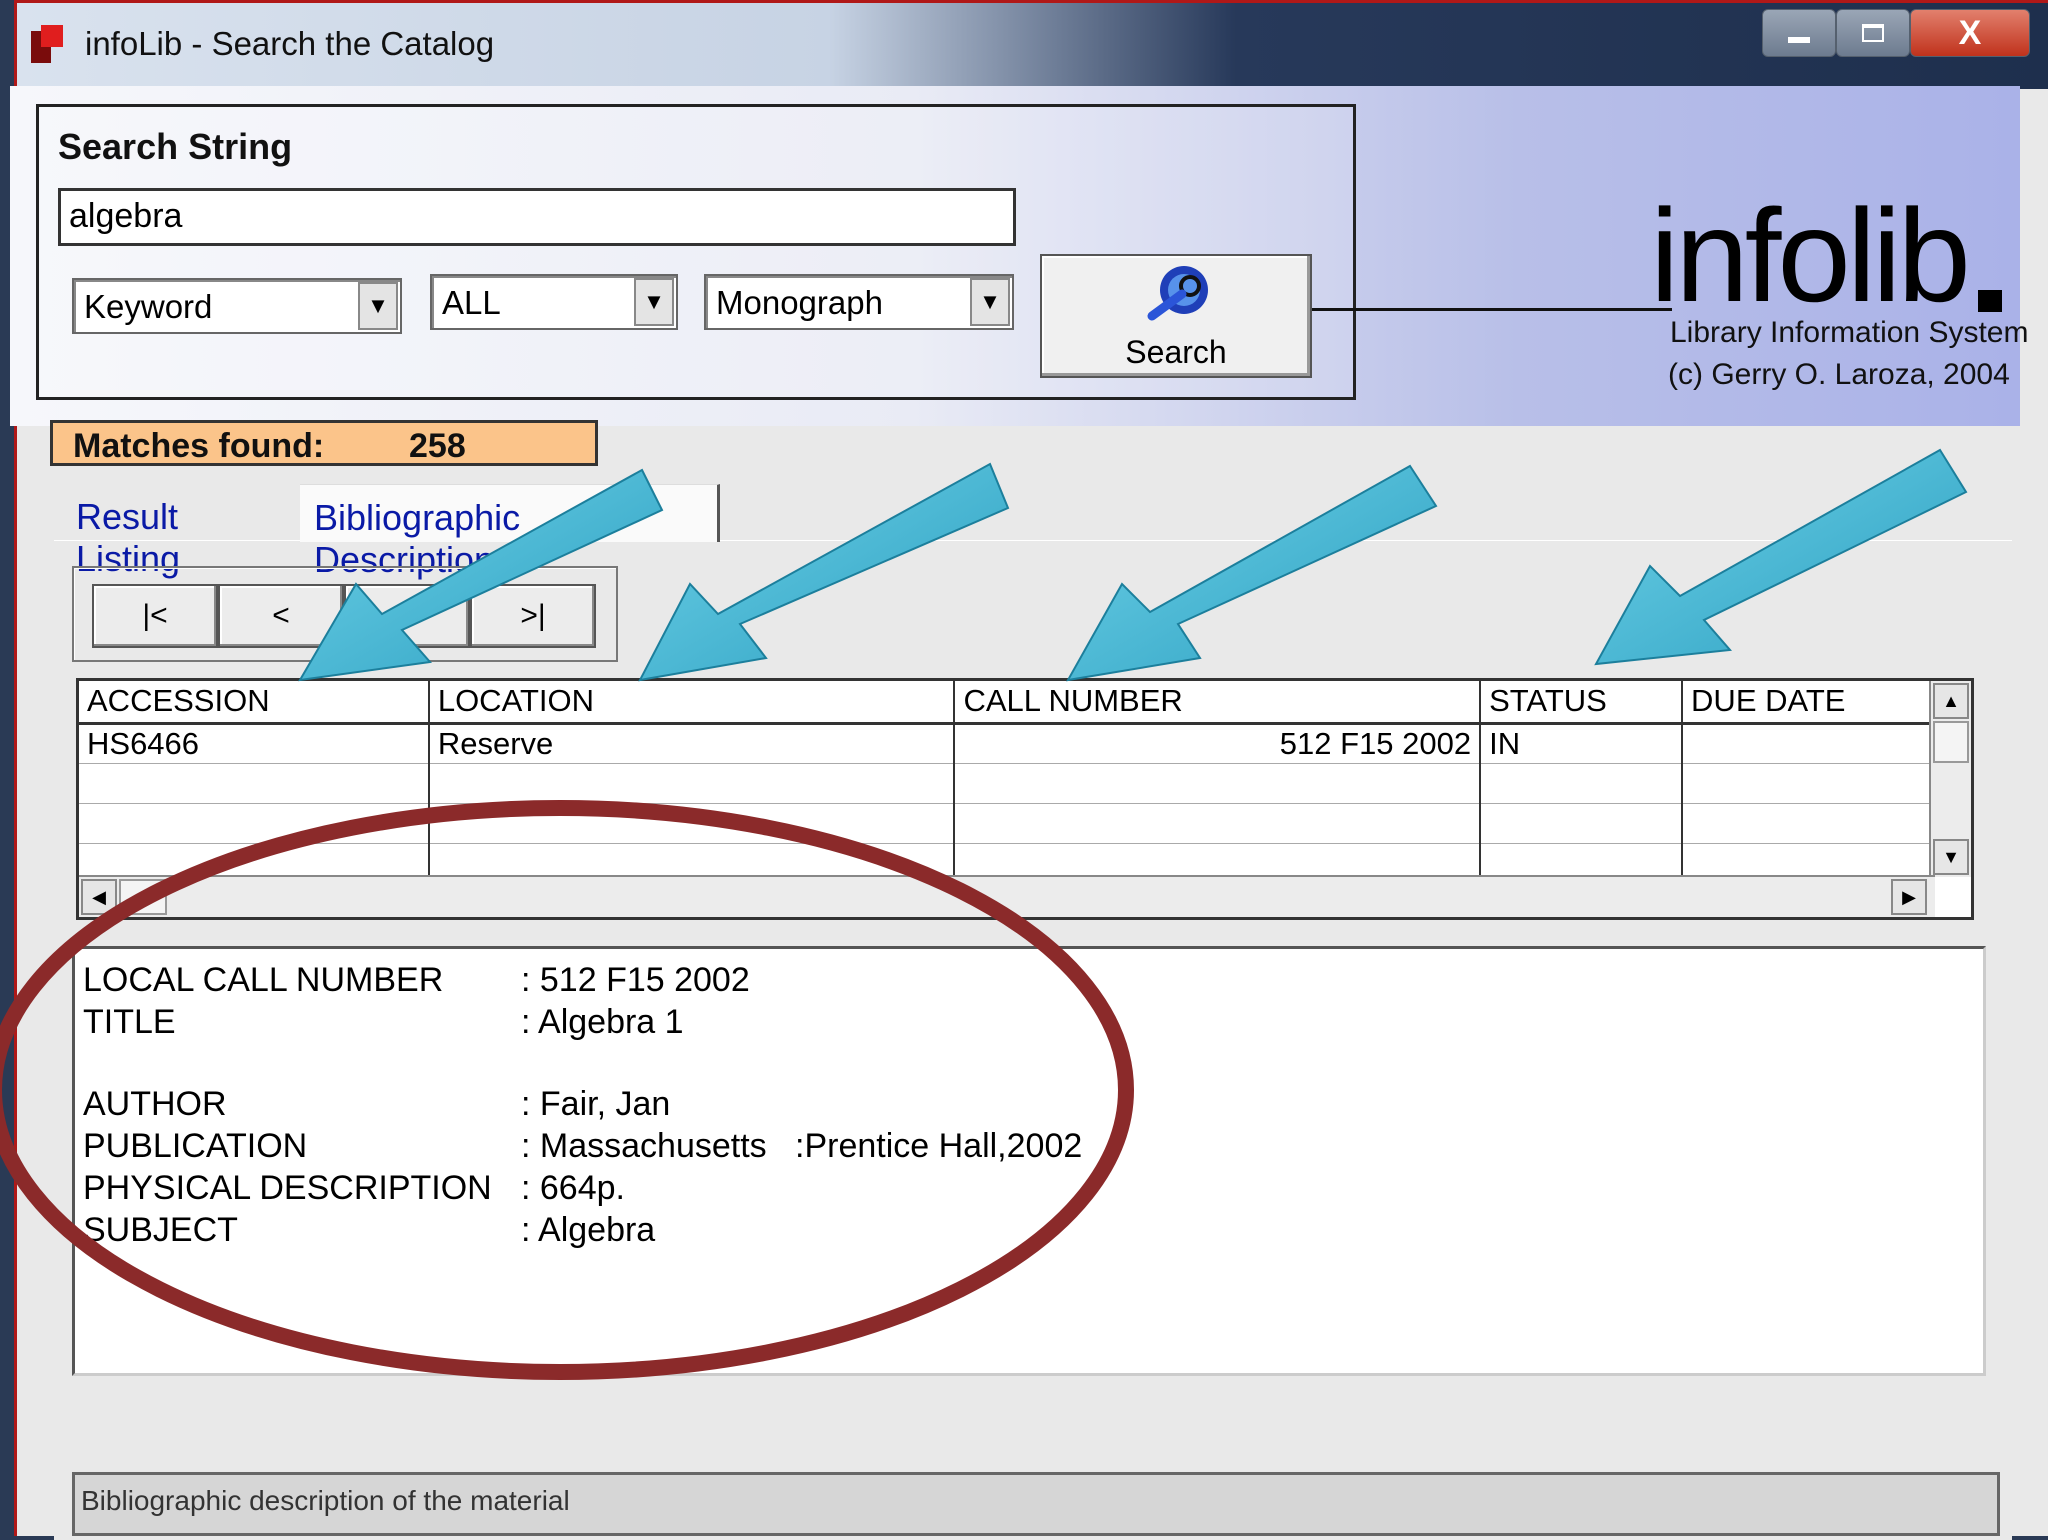 Image resolution: width=2048 pixels, height=1540 pixels. What do you see at coordinates (1839, 374) in the screenshot?
I see `copyright-text: (c) Gerry O. Laroza, 2004` at bounding box center [1839, 374].